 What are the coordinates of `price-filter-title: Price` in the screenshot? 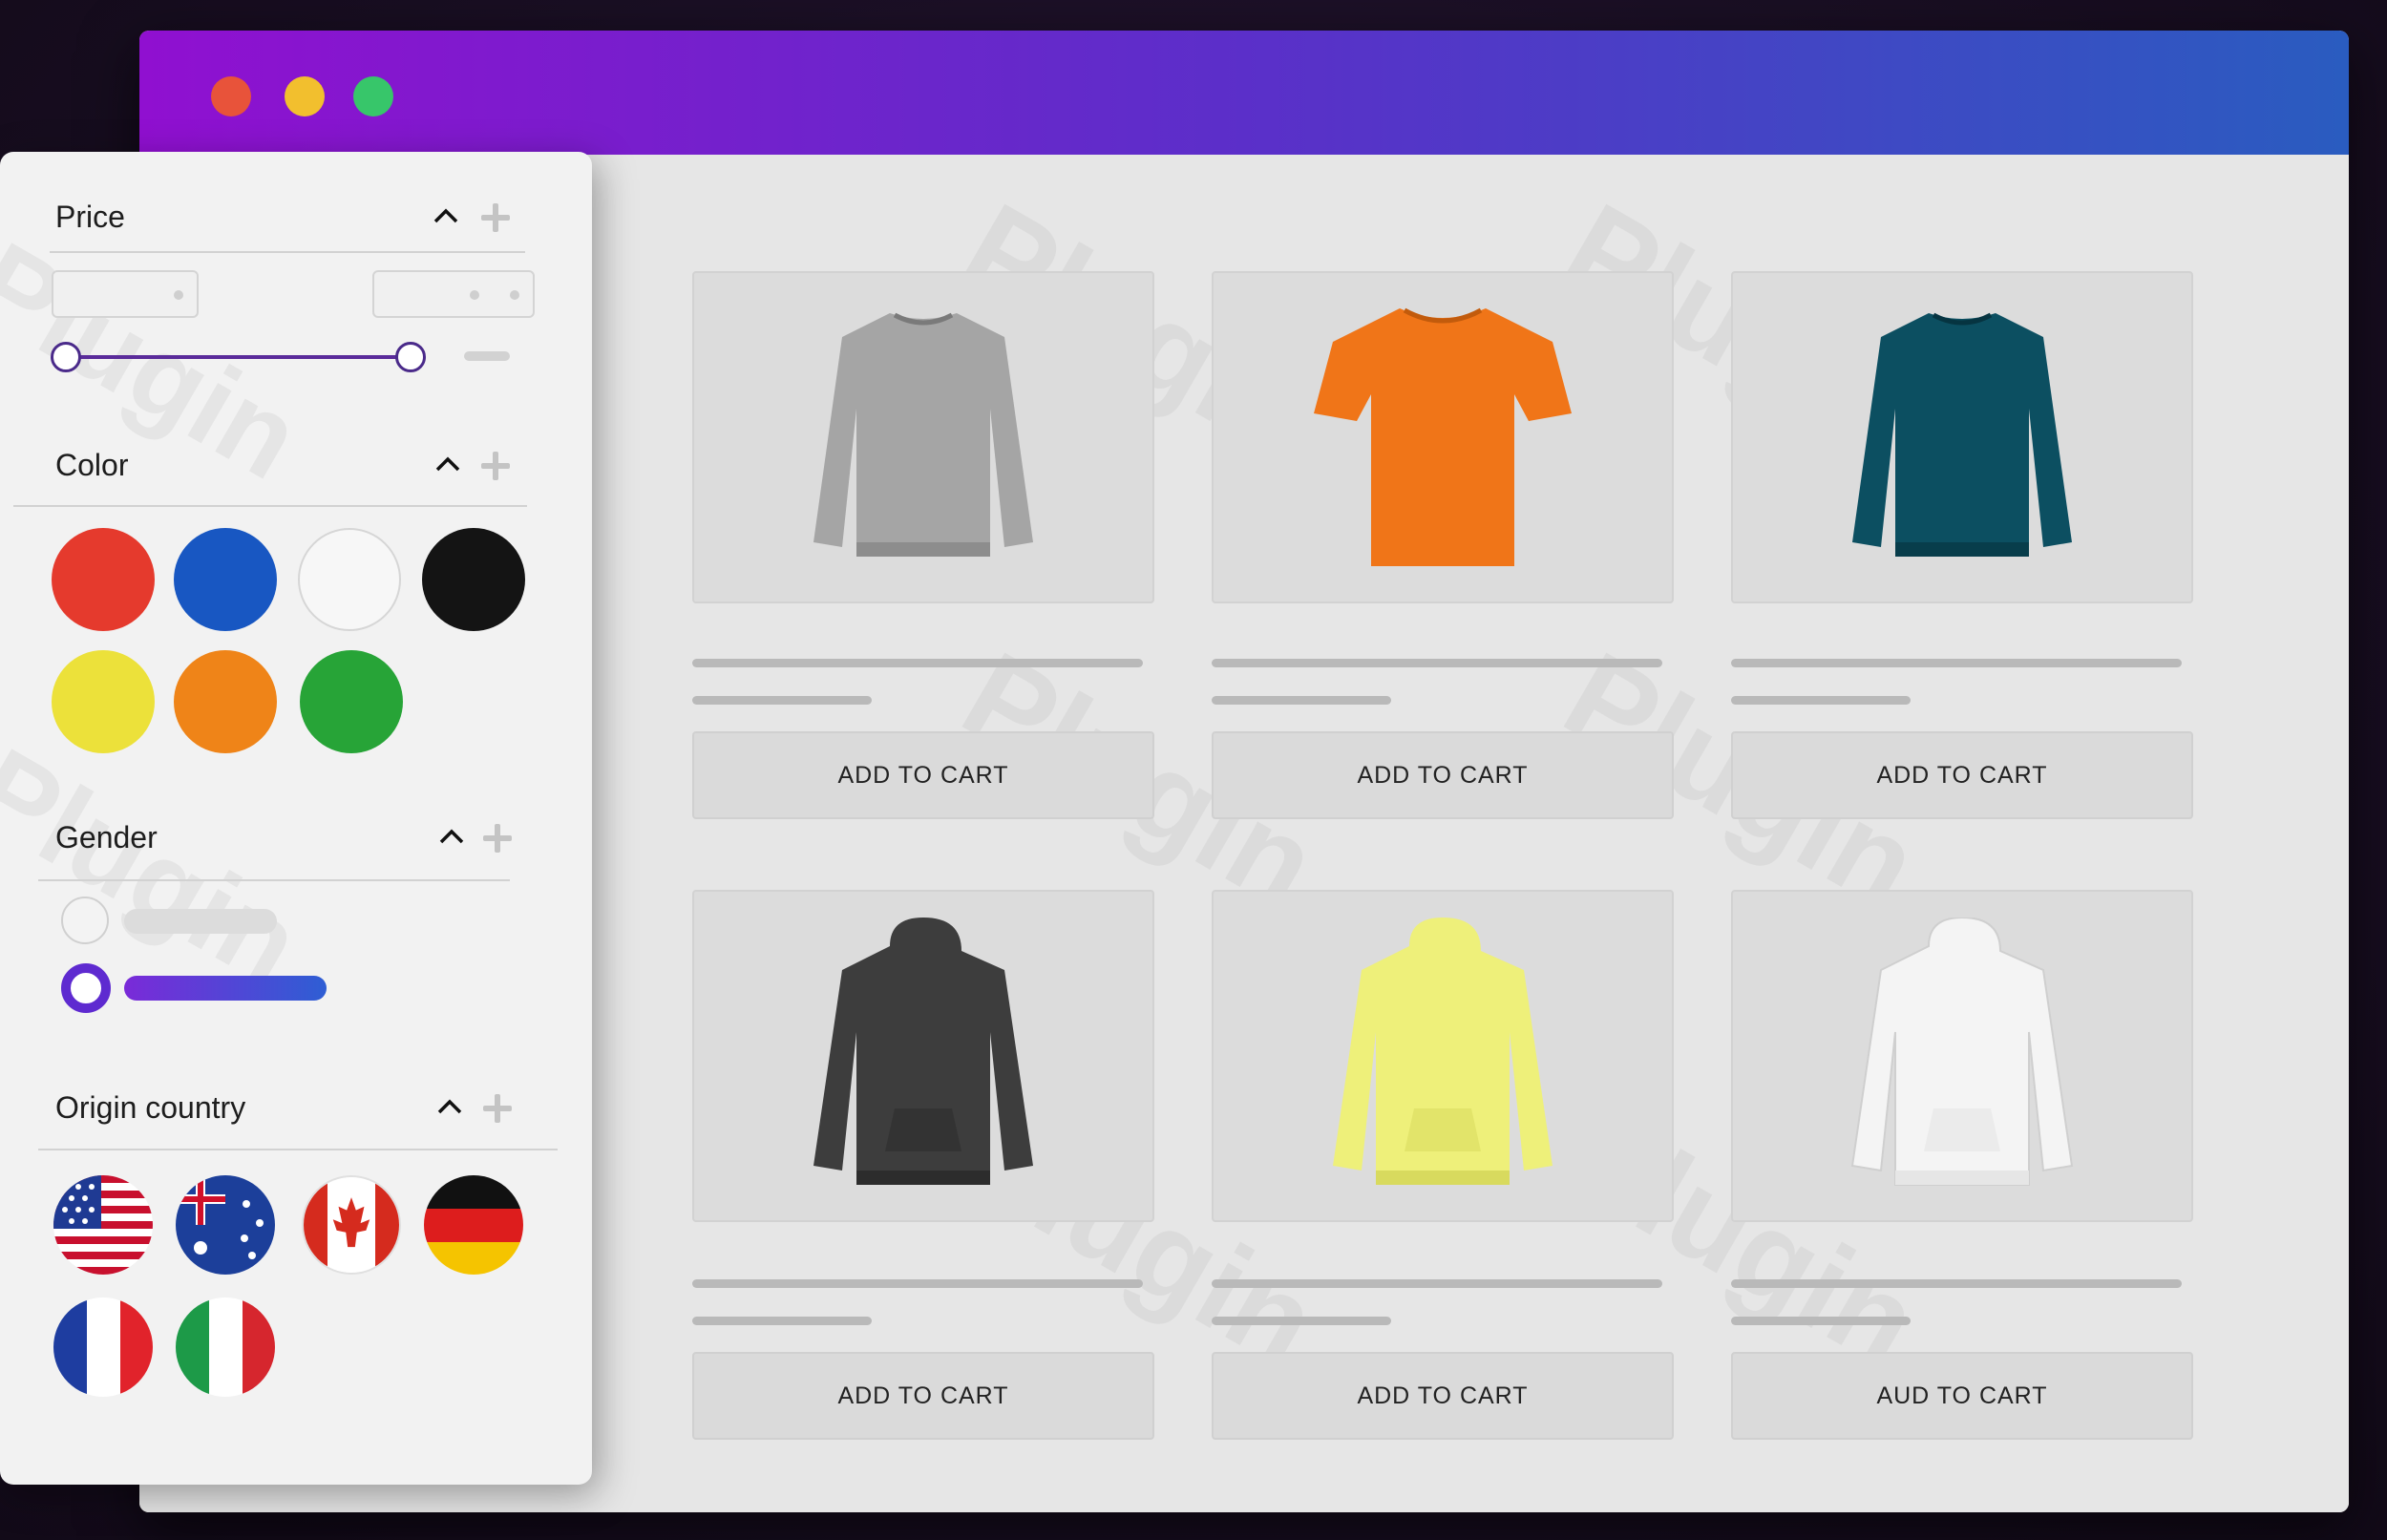 It's located at (90, 217).